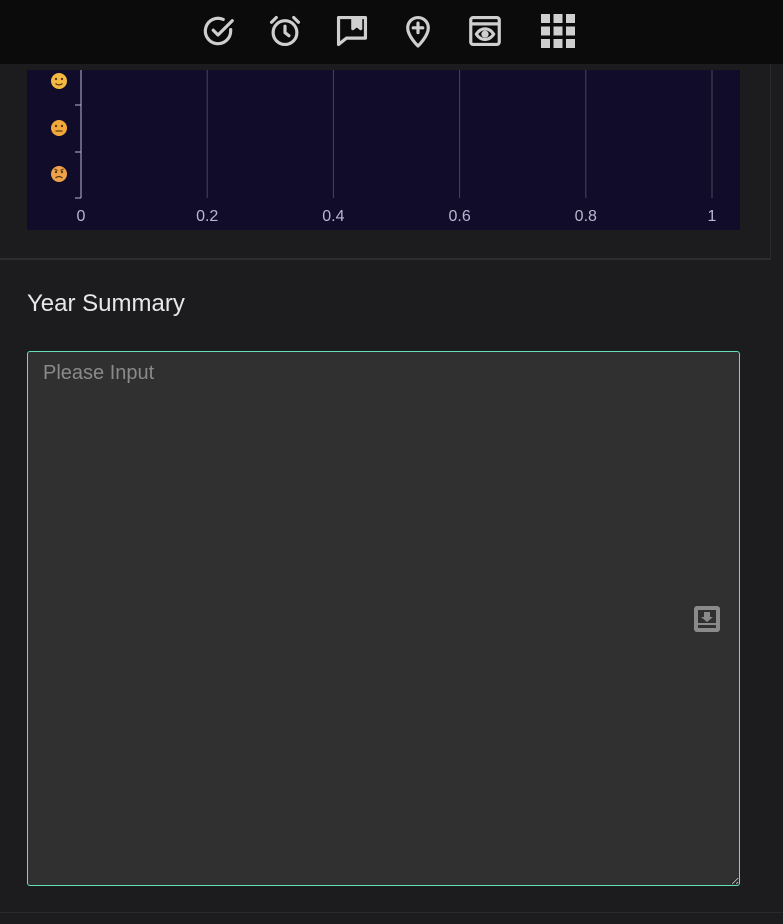 The width and height of the screenshot is (783, 924). Describe the element at coordinates (106, 303) in the screenshot. I see `year-summary-title: Year Summary` at that location.